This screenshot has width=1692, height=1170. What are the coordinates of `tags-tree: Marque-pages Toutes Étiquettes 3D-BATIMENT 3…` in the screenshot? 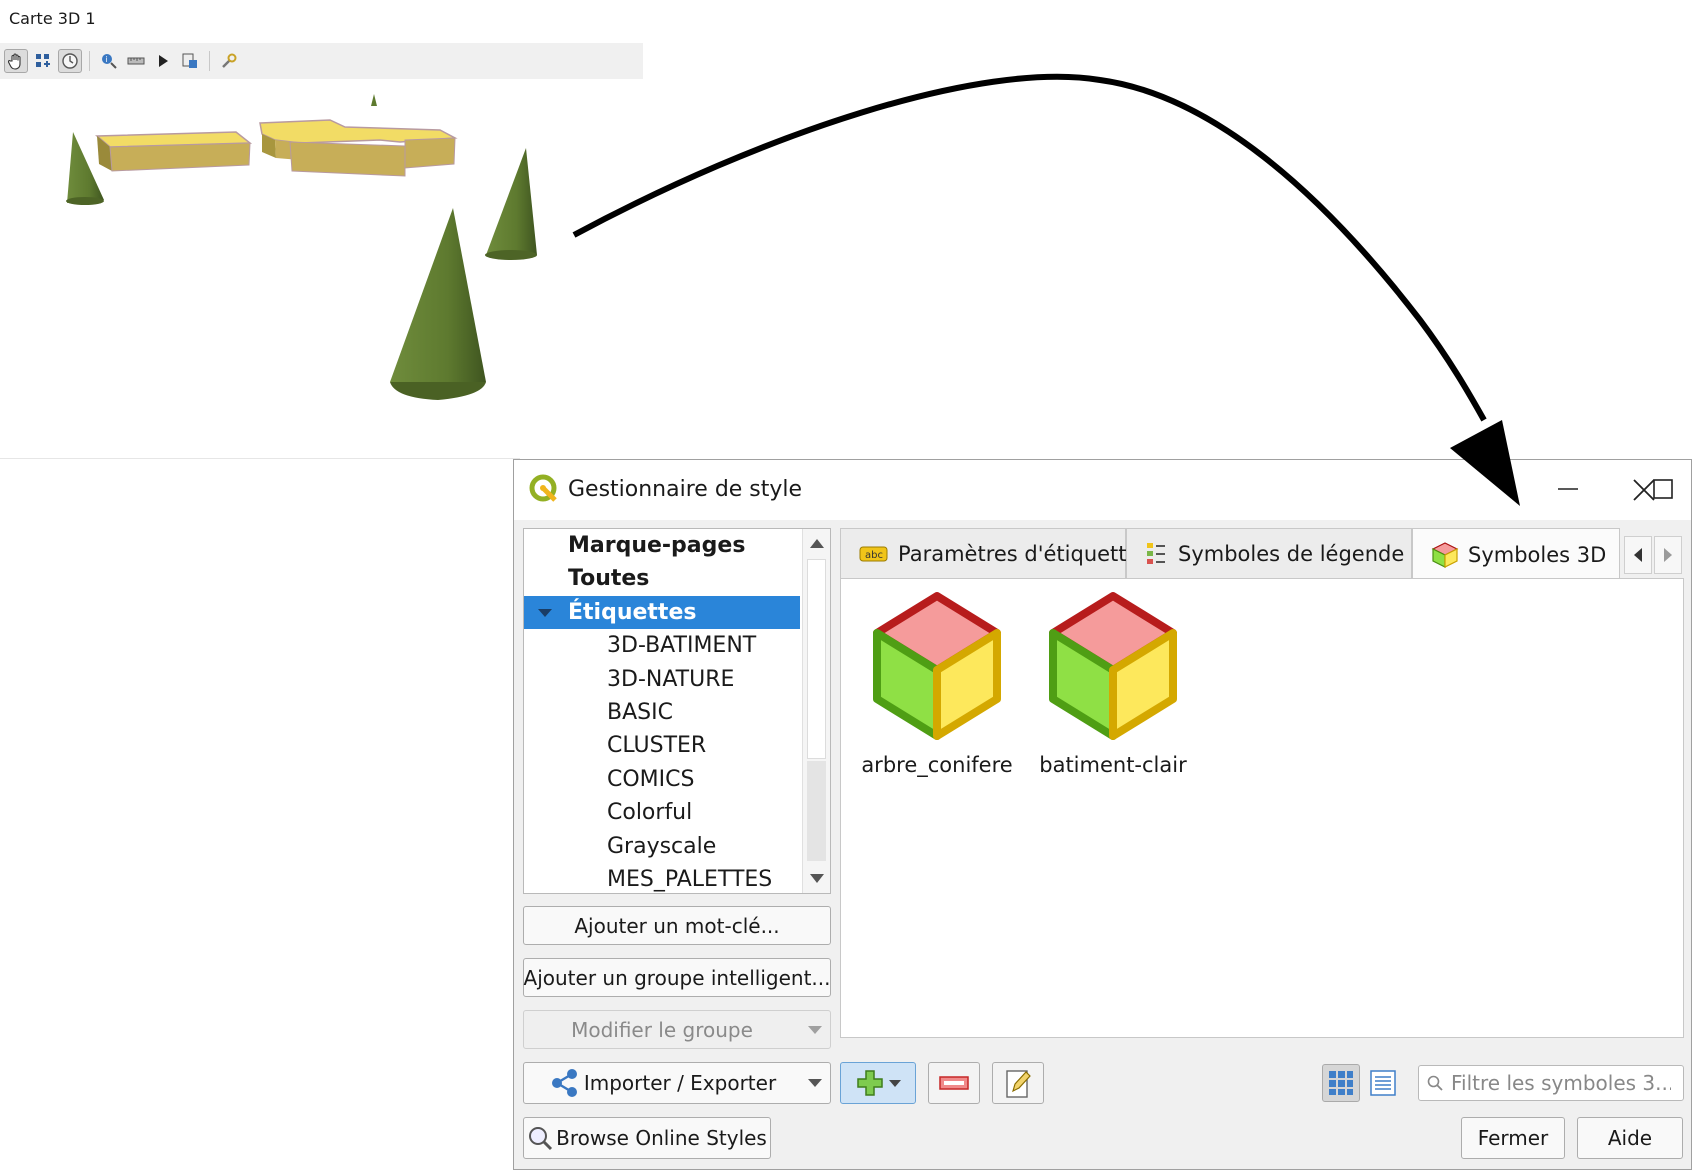 It's located at (677, 711).